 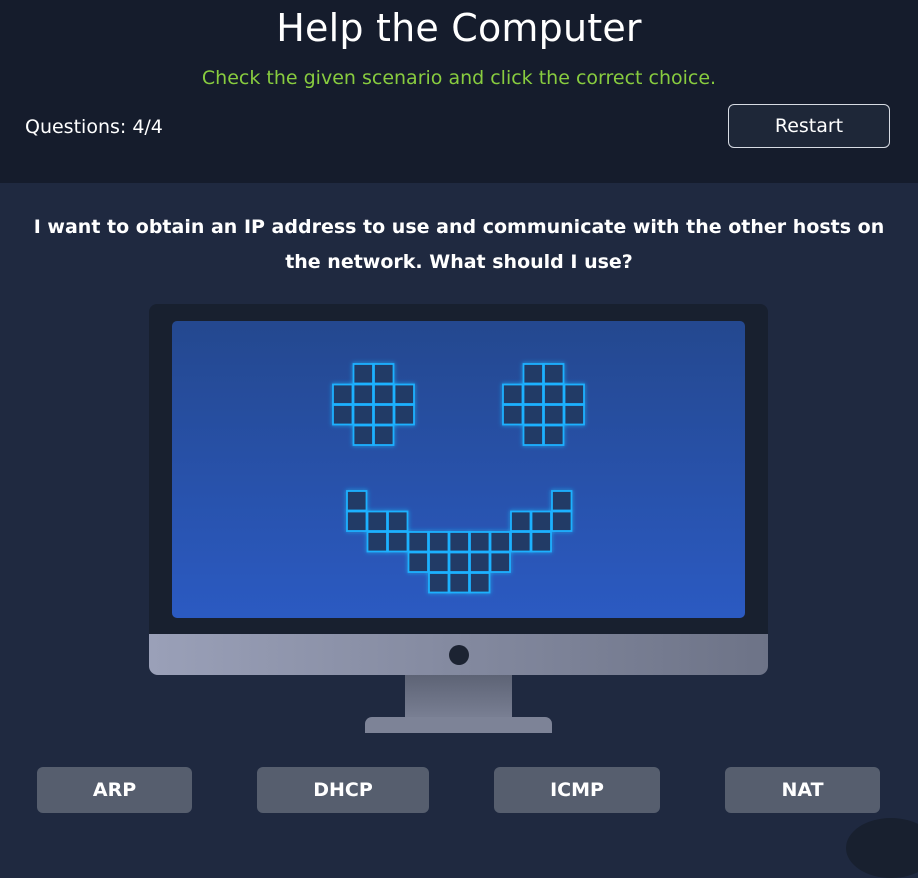 What do you see at coordinates (114, 790) in the screenshot?
I see `choice-button-arp: ARP` at bounding box center [114, 790].